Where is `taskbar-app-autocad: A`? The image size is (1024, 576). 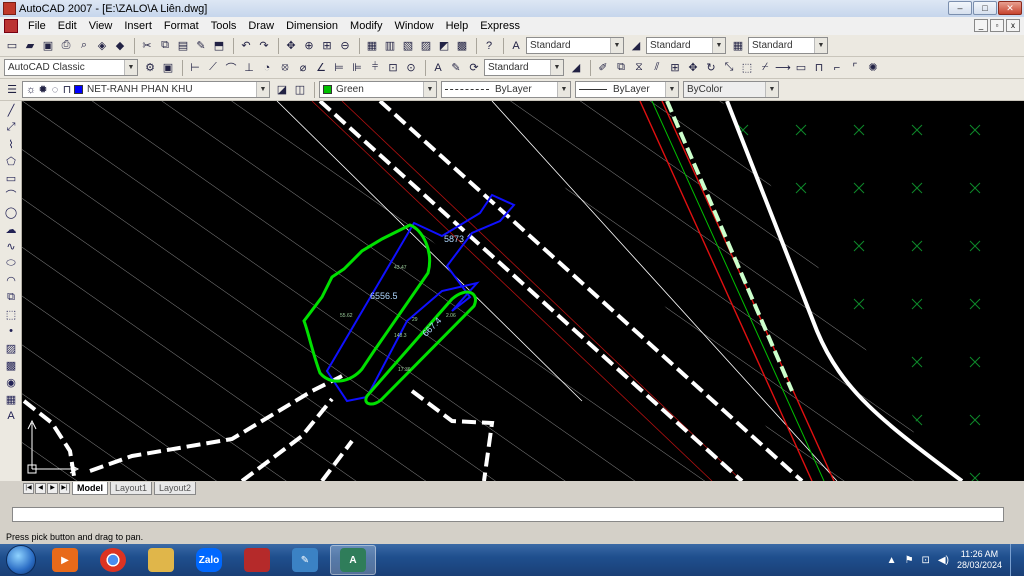
taskbar-app-autocad: A is located at coordinates (353, 560).